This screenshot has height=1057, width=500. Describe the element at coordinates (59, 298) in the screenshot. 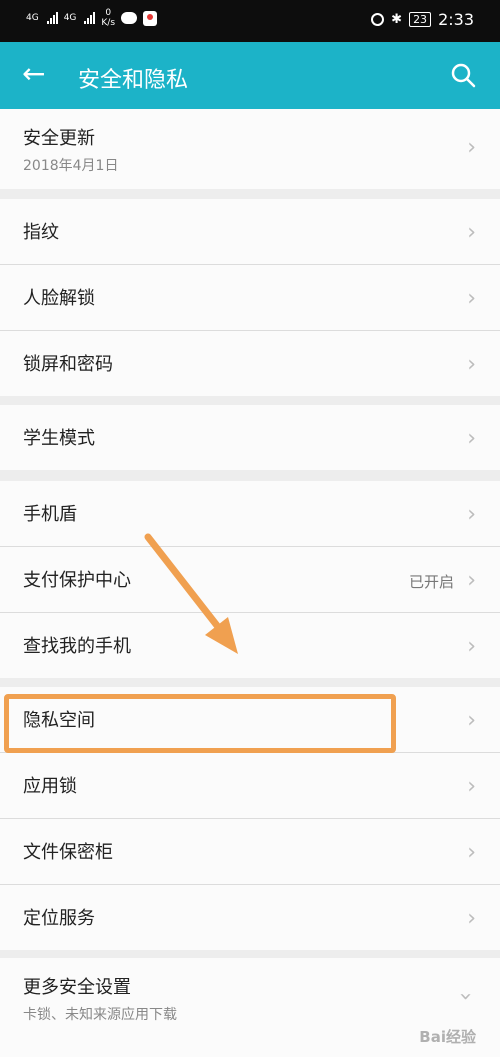

I see `setting-label: 人脸解锁` at that location.